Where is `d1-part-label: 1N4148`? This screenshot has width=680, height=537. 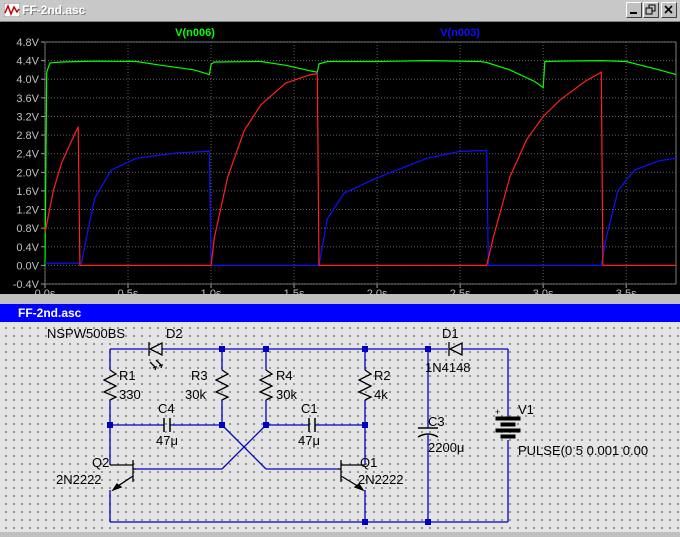 d1-part-label: 1N4148 is located at coordinates (448, 367).